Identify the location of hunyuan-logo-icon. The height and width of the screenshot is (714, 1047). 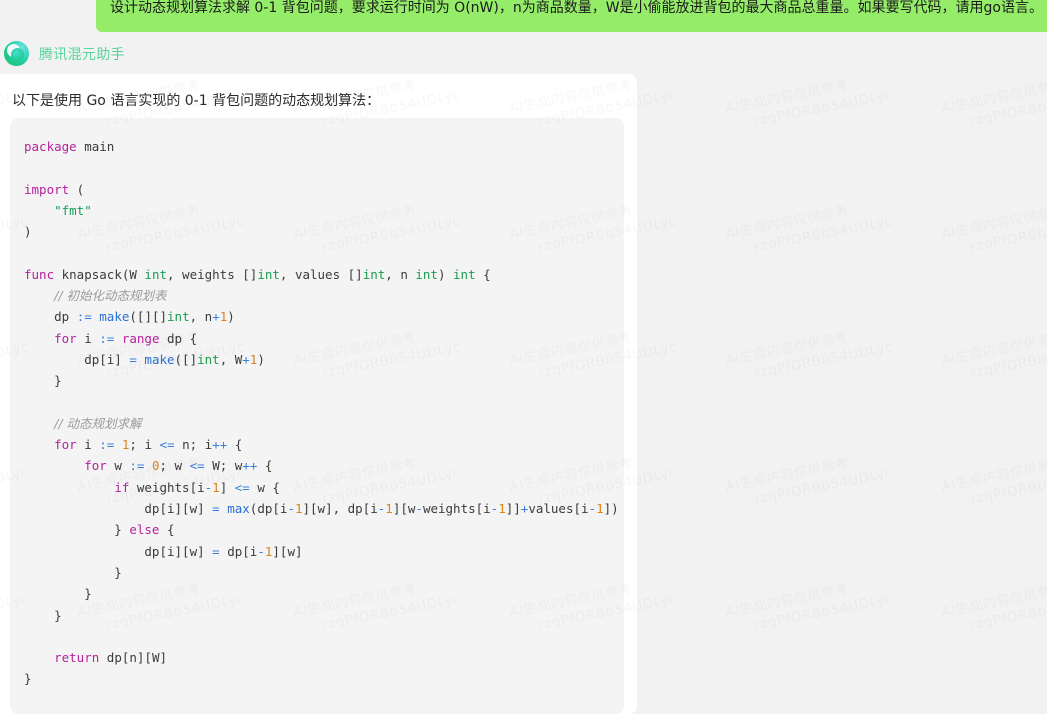
(16, 53).